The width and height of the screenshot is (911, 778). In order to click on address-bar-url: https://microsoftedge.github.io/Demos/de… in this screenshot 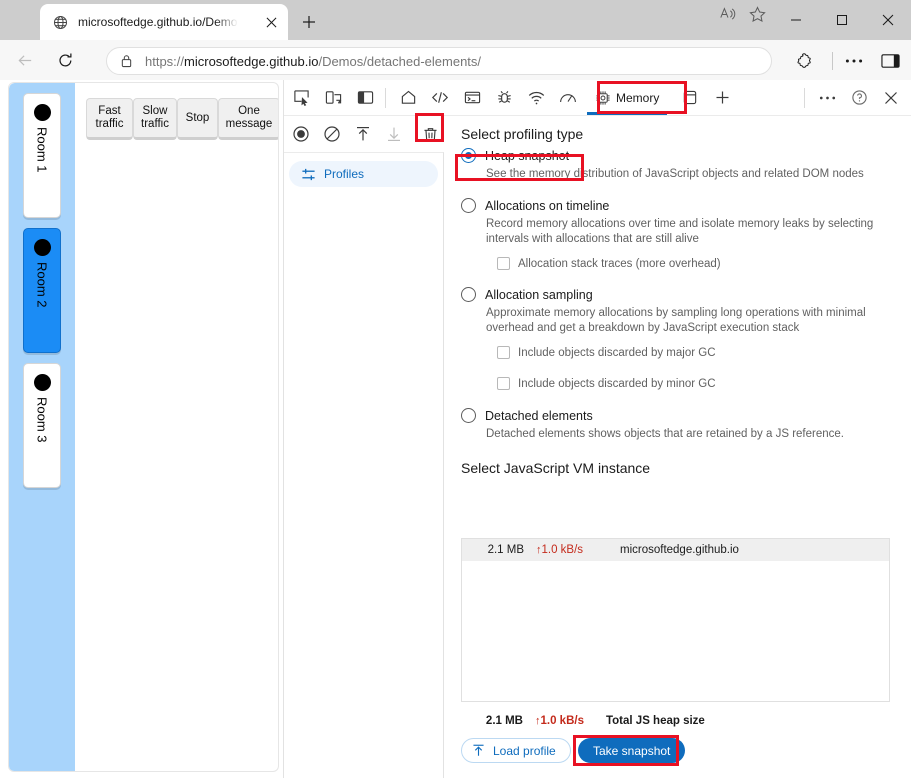, I will do `click(313, 61)`.